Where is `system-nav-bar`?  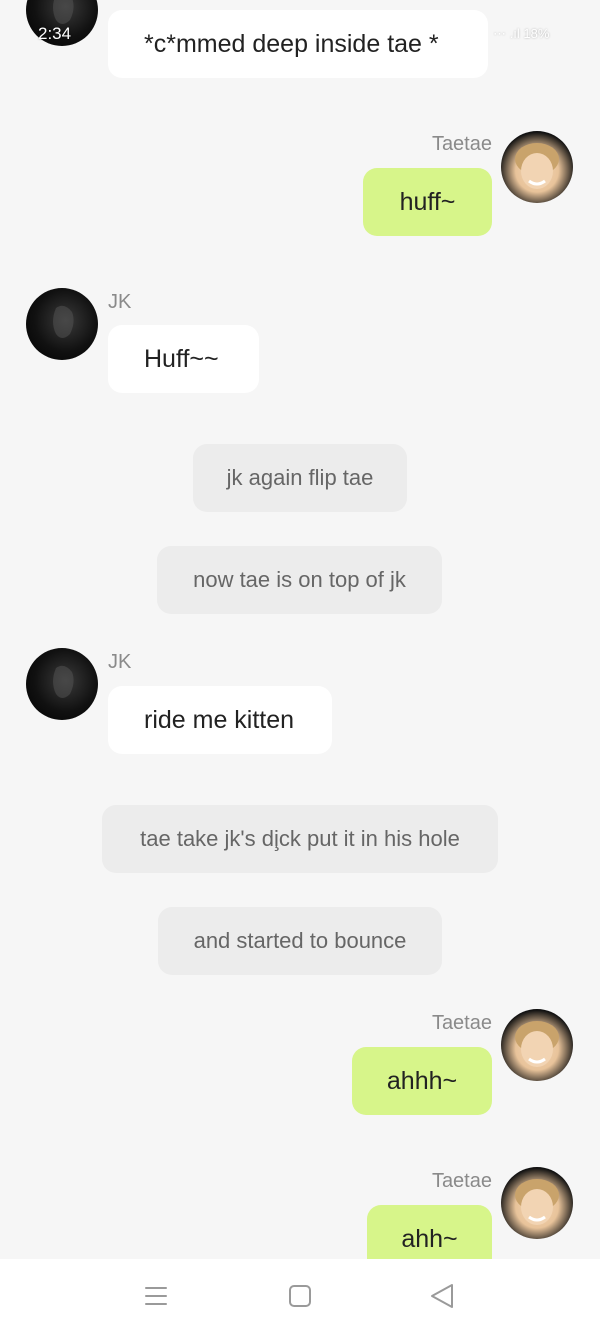
system-nav-bar is located at coordinates (300, 1296).